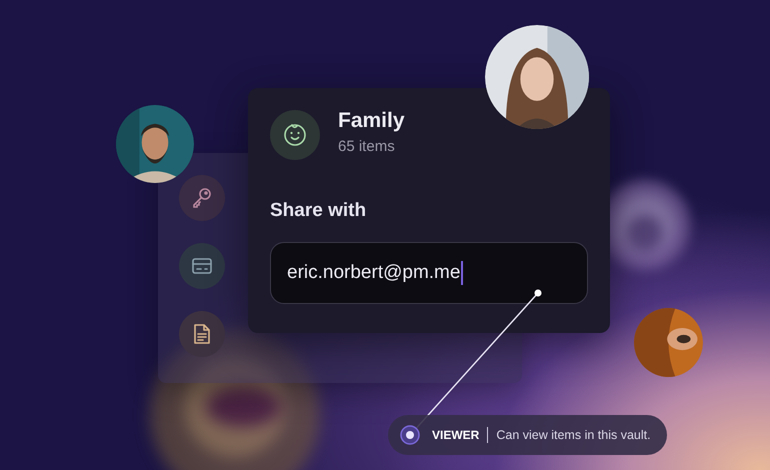  Describe the element at coordinates (367, 146) in the screenshot. I see `item-count: 65 items` at that location.